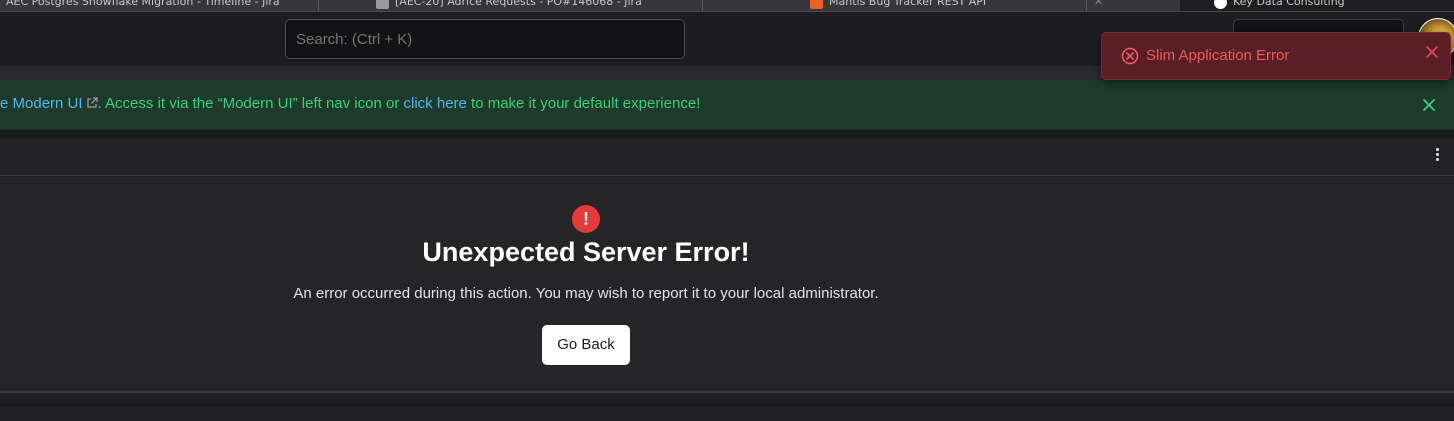  What do you see at coordinates (1218, 55) in the screenshot?
I see `toast-message: Slim Application Error` at bounding box center [1218, 55].